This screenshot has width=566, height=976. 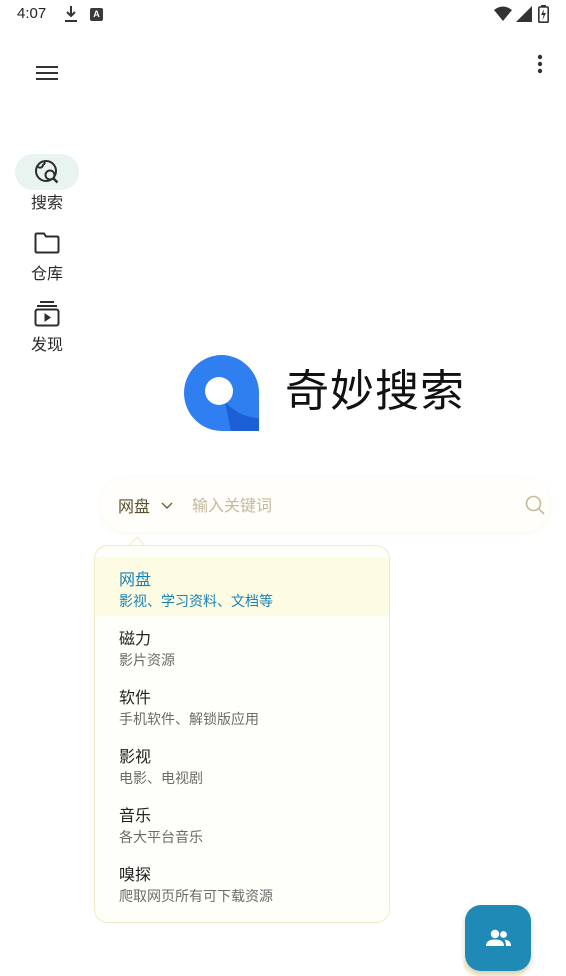 I want to click on option-subtitle: 影视、学习资料、文档等, so click(x=196, y=602).